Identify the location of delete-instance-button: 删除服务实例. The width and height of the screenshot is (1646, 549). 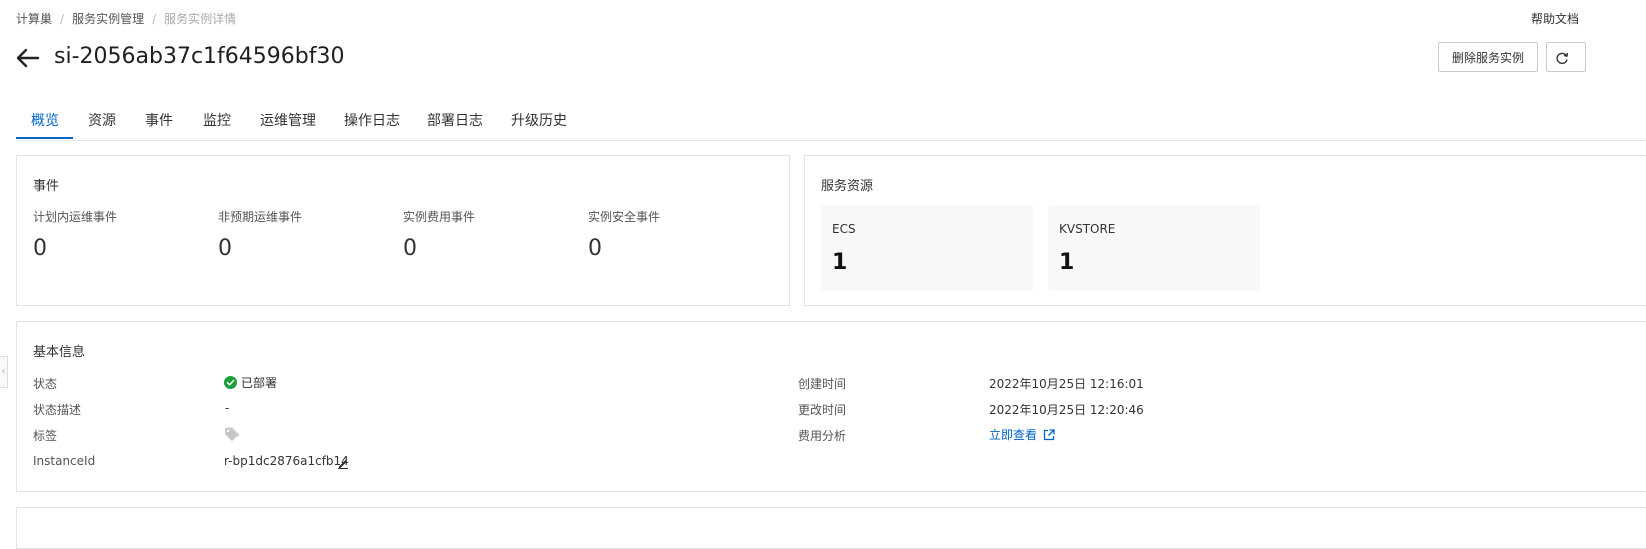
(1488, 57).